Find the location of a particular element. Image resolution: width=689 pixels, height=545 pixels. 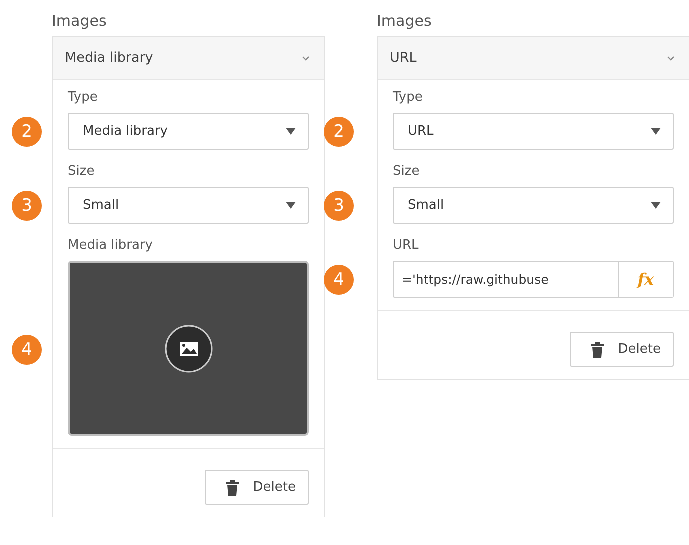

dropdown: Media library is located at coordinates (188, 131).